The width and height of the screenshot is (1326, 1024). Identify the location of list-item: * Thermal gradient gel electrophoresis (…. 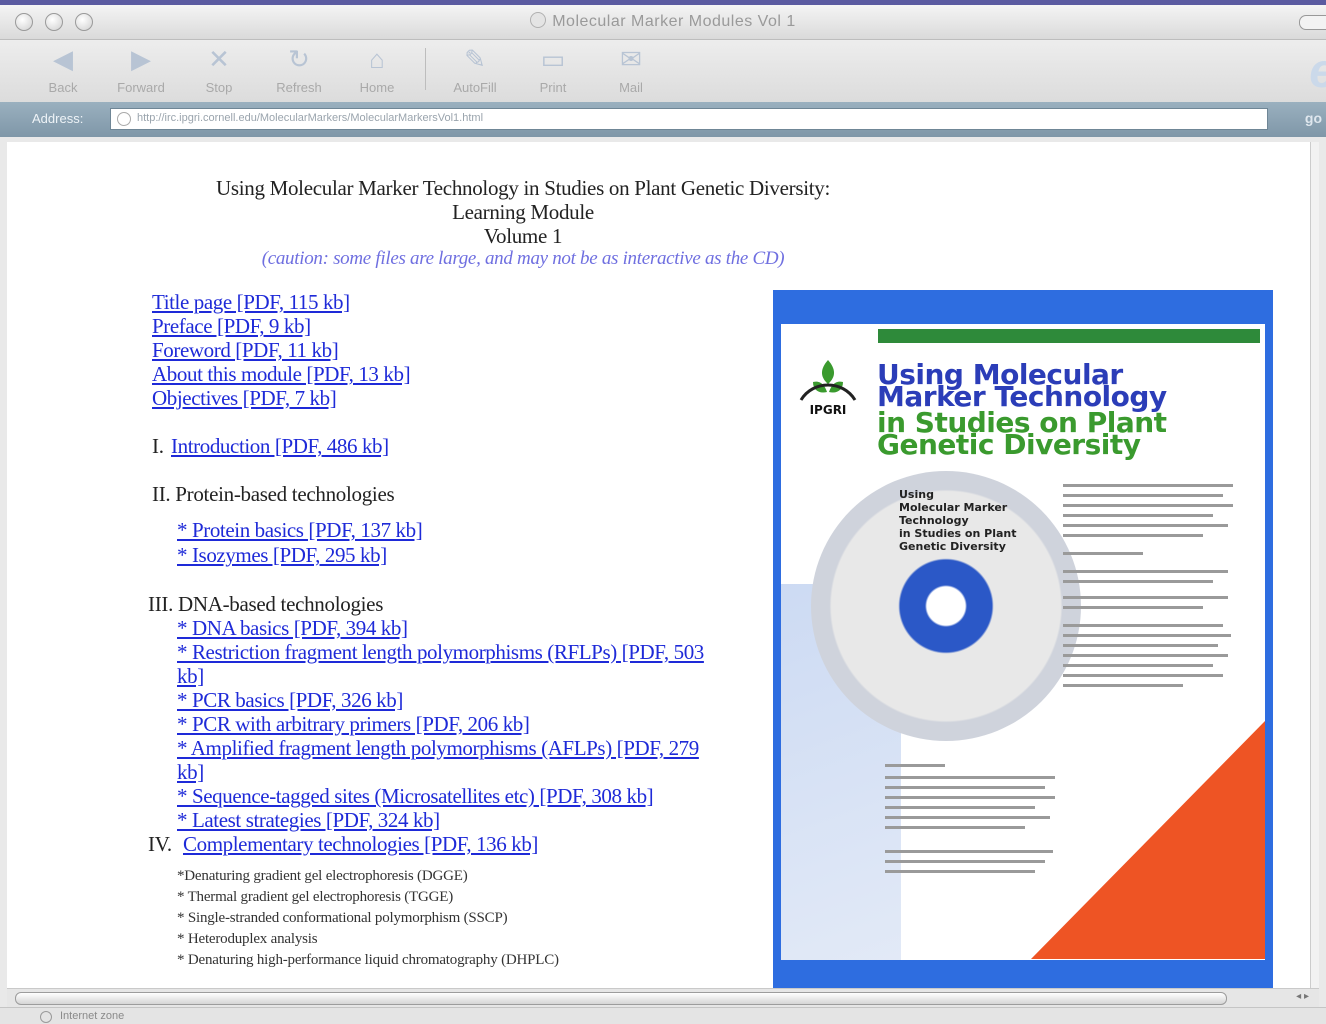
(315, 897).